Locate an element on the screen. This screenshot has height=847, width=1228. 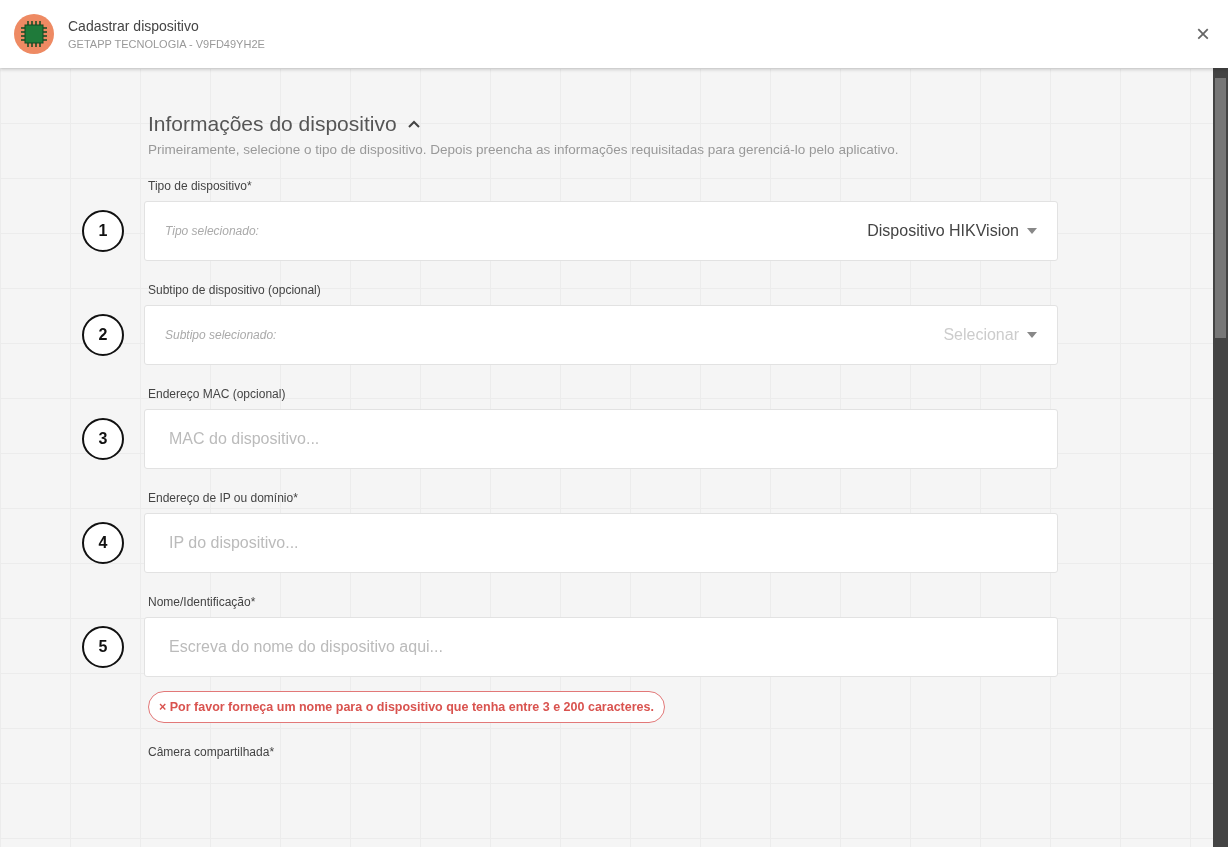
field-label: Endereço de IP ou domínio* is located at coordinates (223, 498).